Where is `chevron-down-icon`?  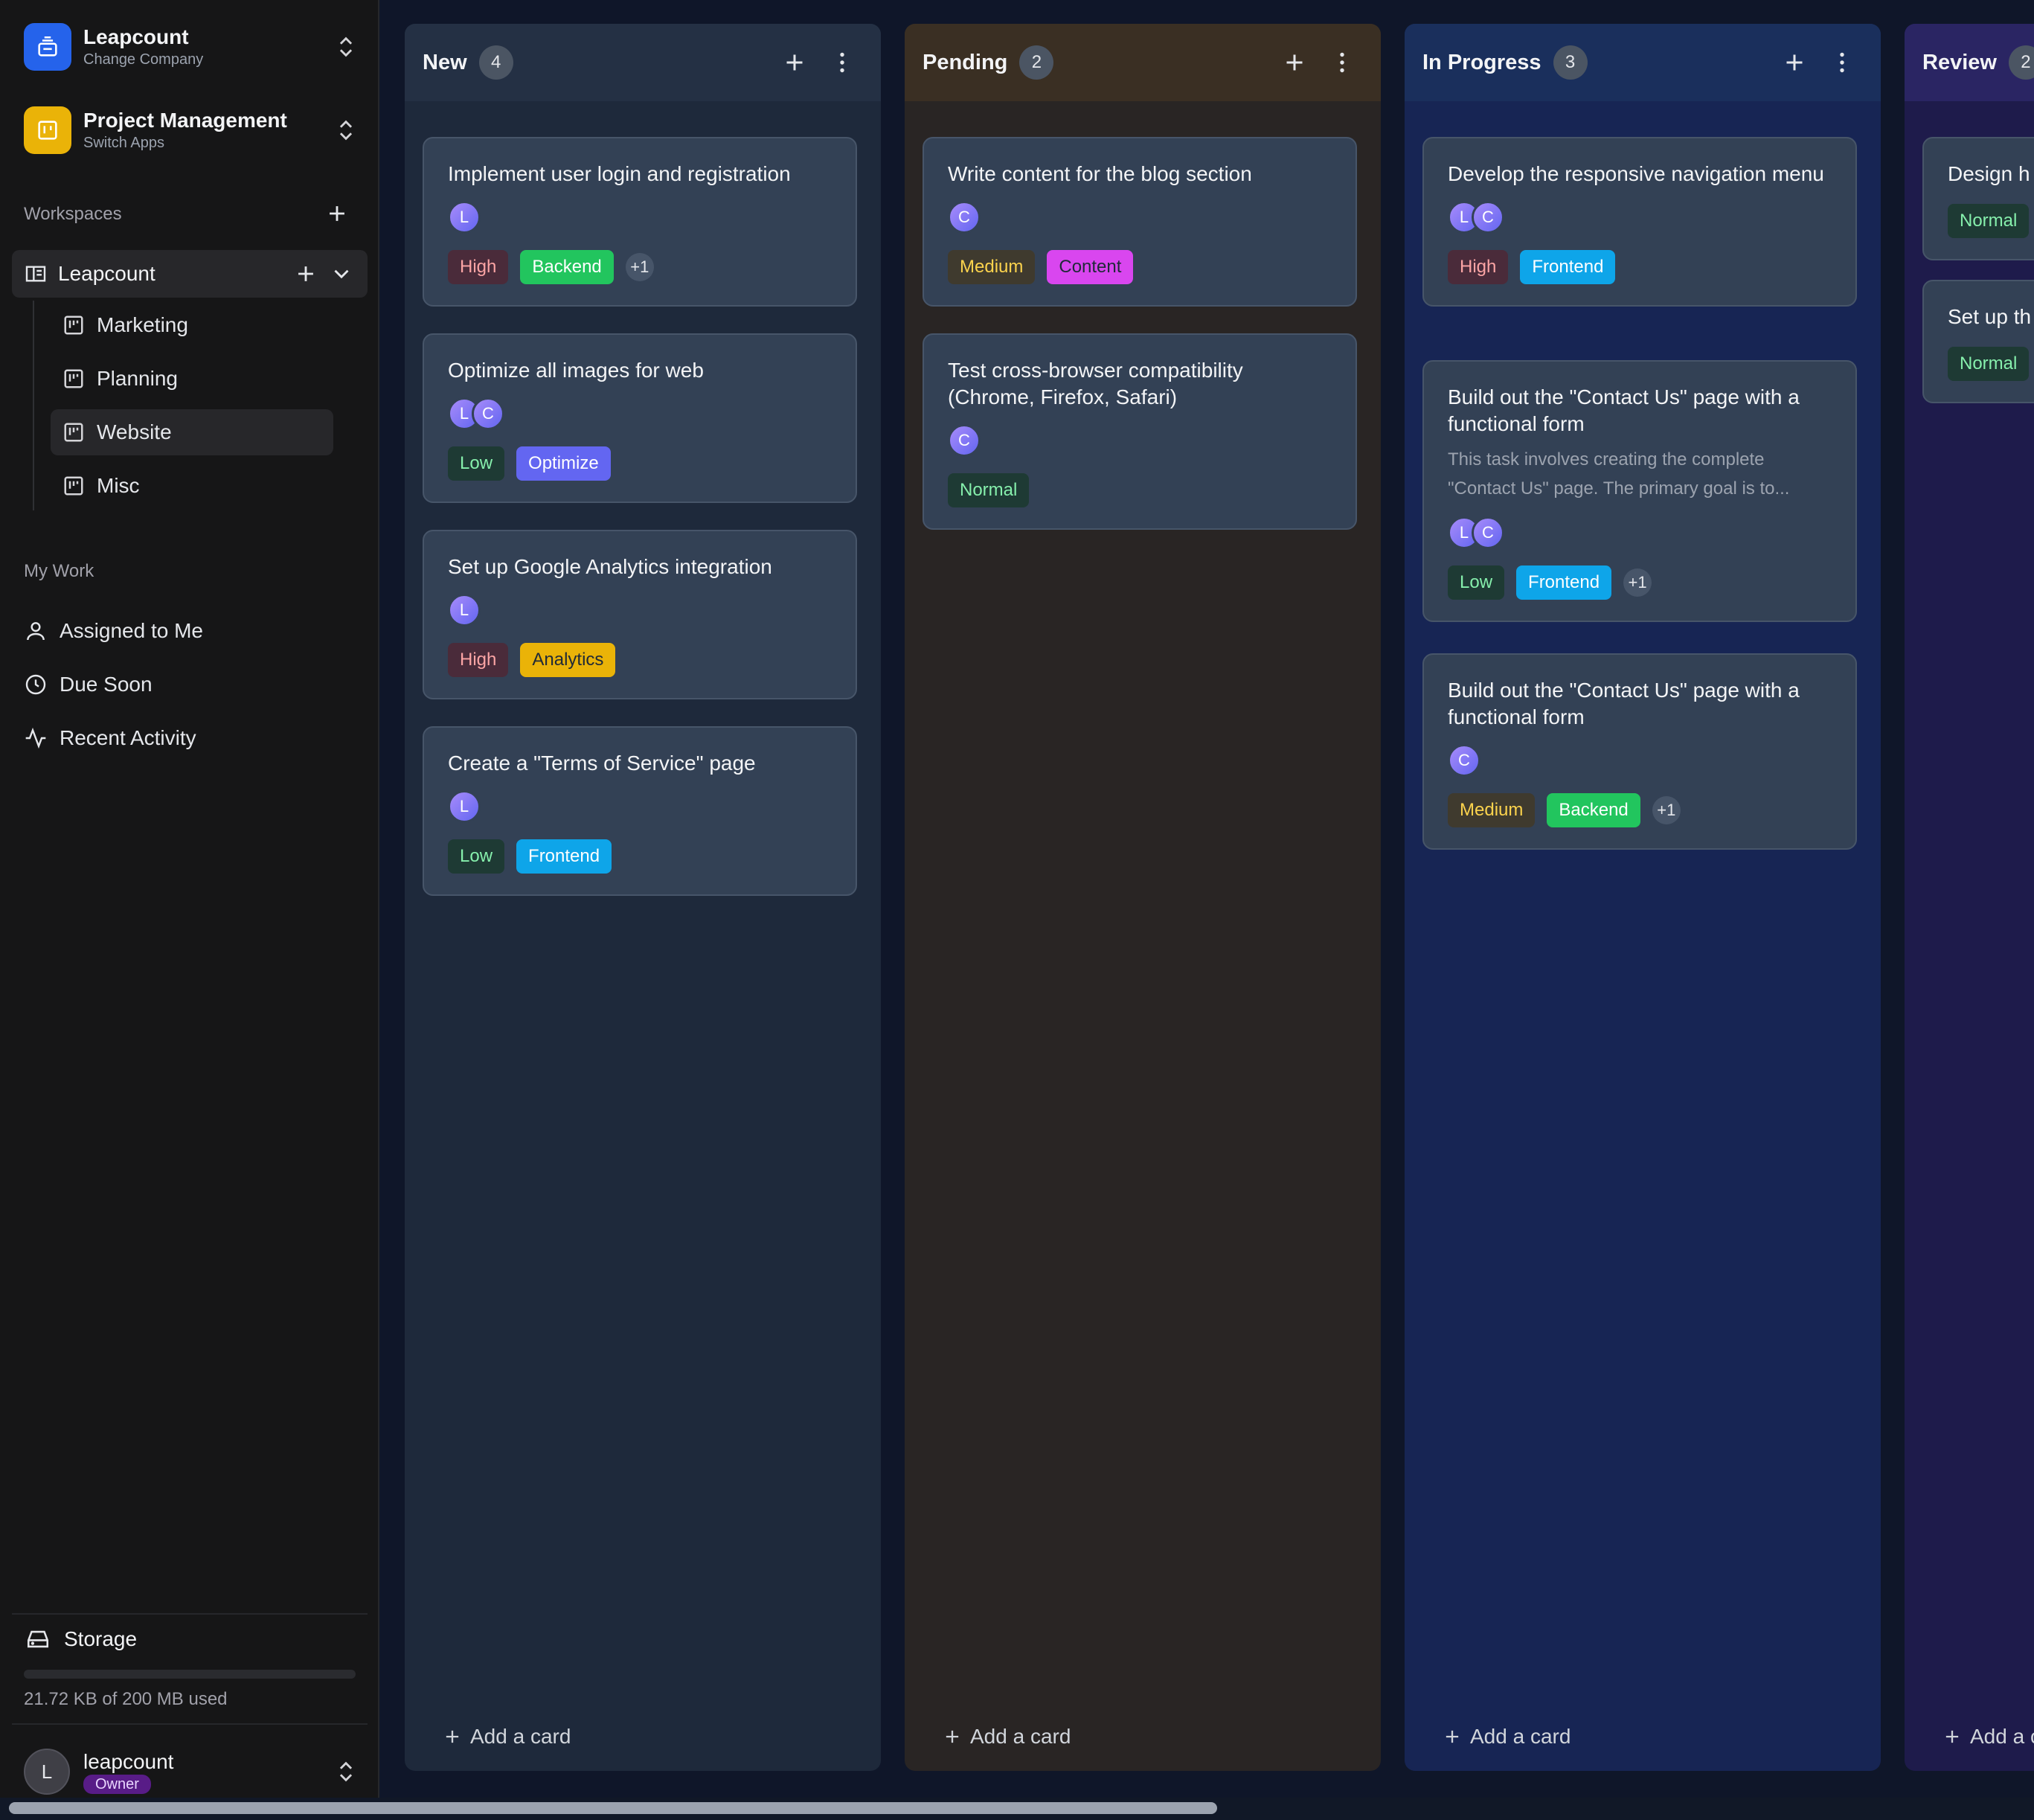 chevron-down-icon is located at coordinates (341, 273).